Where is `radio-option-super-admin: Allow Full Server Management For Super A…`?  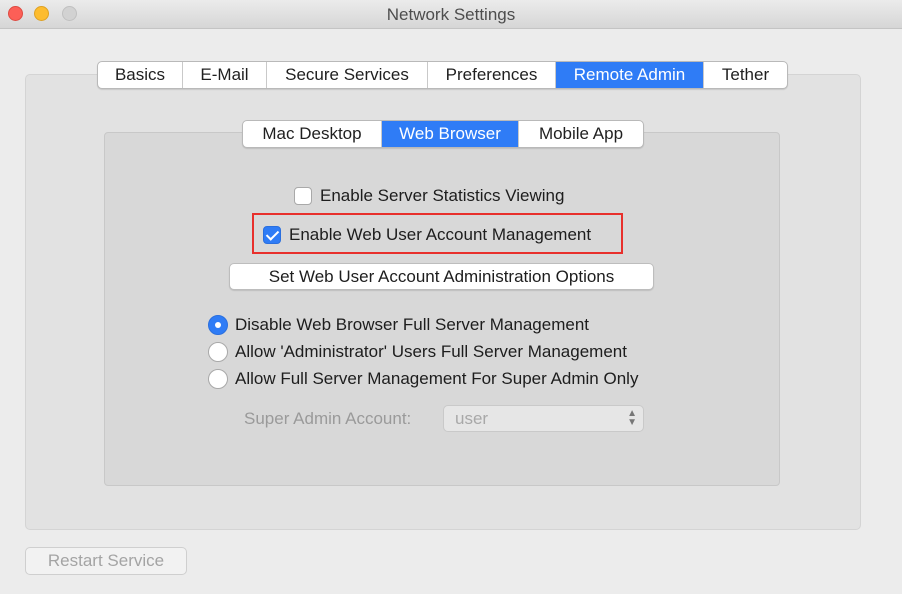
radio-option-super-admin: Allow Full Server Management For Super A… is located at coordinates (423, 379).